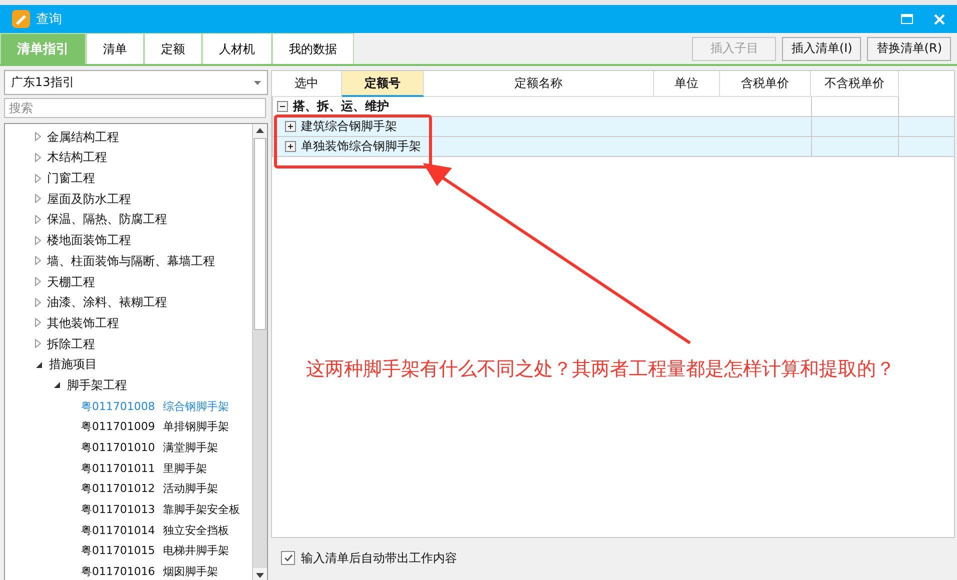 This screenshot has width=957, height=580. I want to click on checkbox, so click(288, 558).